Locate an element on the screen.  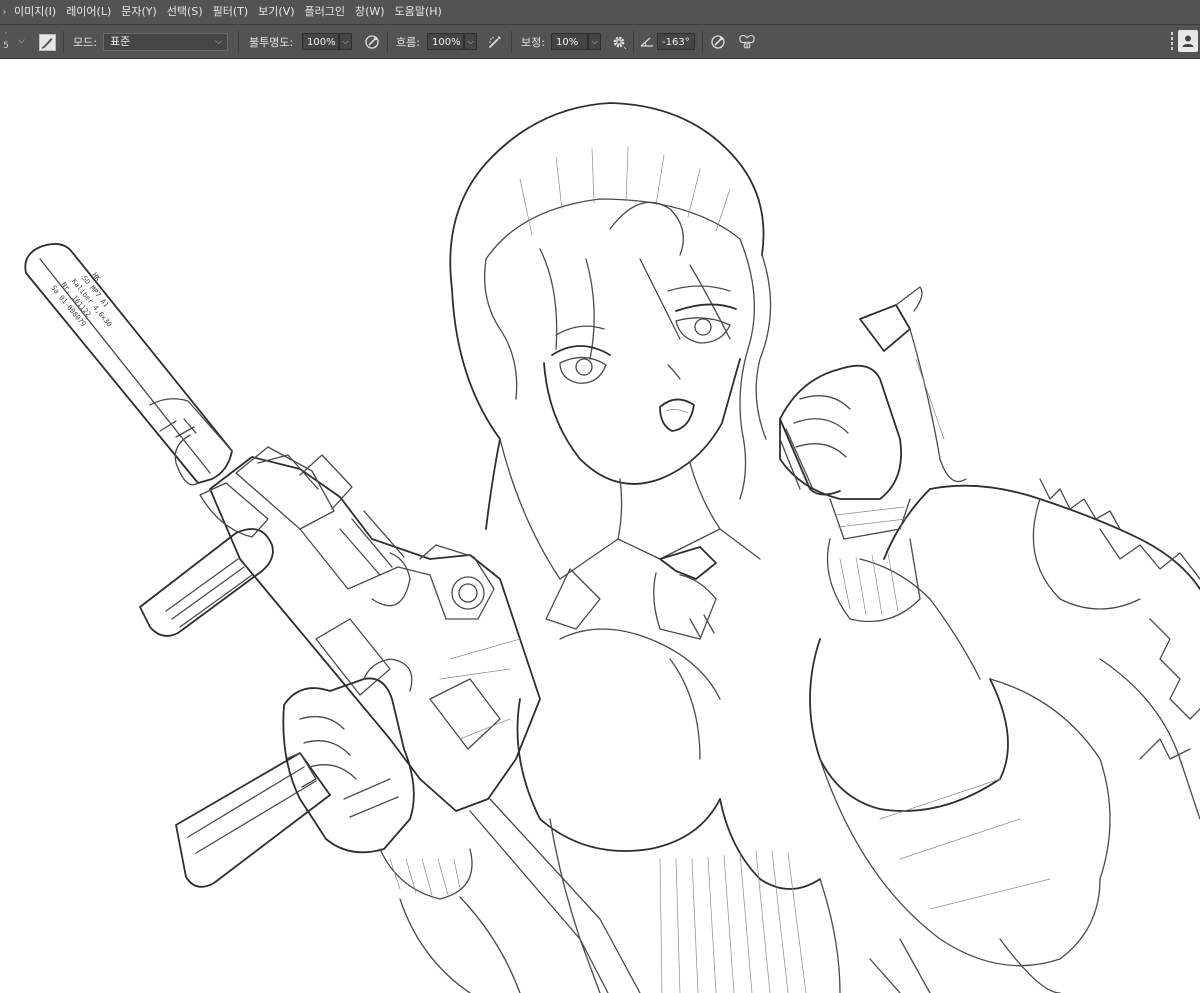
share-user-button is located at coordinates (1188, 41).